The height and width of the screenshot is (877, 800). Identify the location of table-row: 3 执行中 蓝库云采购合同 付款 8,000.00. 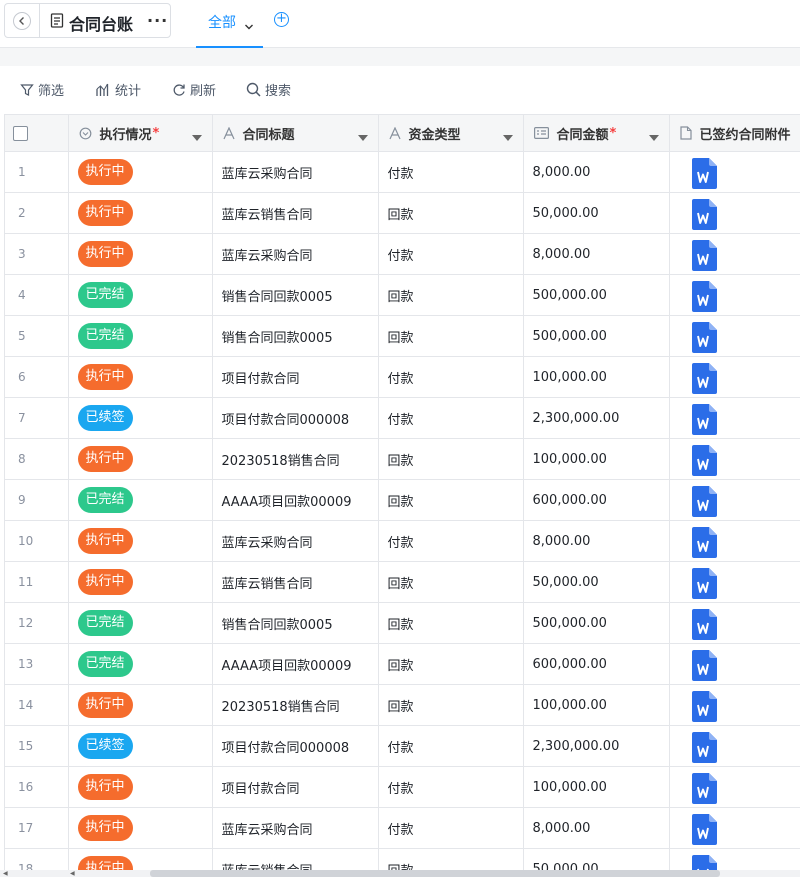
(402, 254).